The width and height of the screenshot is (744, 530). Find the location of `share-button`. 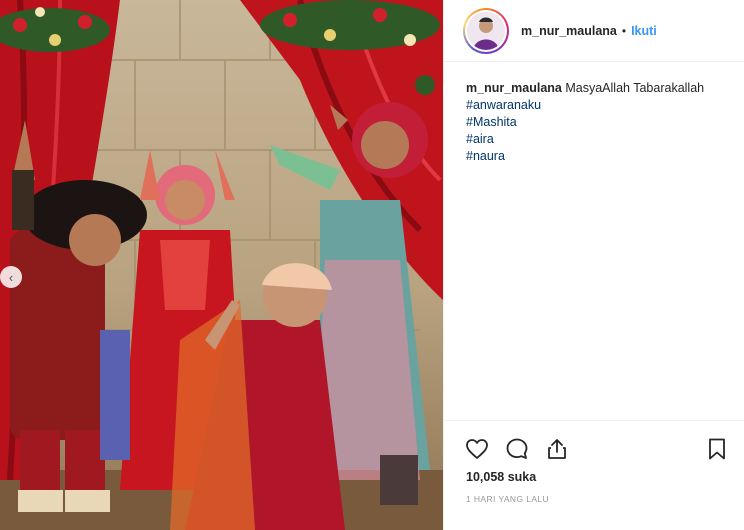

share-button is located at coordinates (558, 450).